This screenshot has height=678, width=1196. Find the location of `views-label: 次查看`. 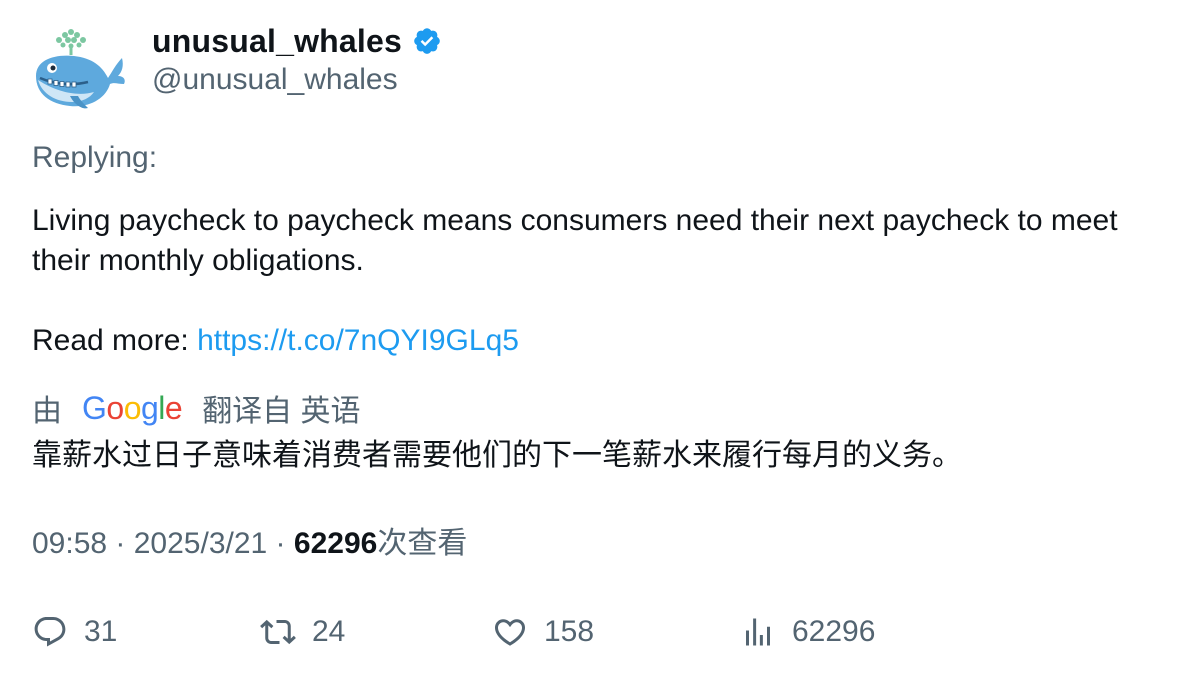

views-label: 次查看 is located at coordinates (422, 543).